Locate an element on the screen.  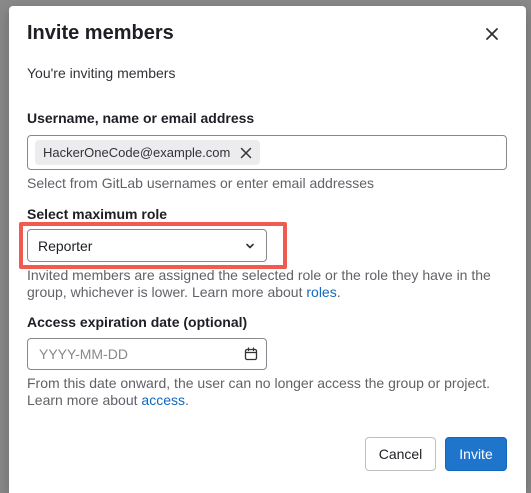
expiration-label: Access expiration date (optional) is located at coordinates (137, 322).